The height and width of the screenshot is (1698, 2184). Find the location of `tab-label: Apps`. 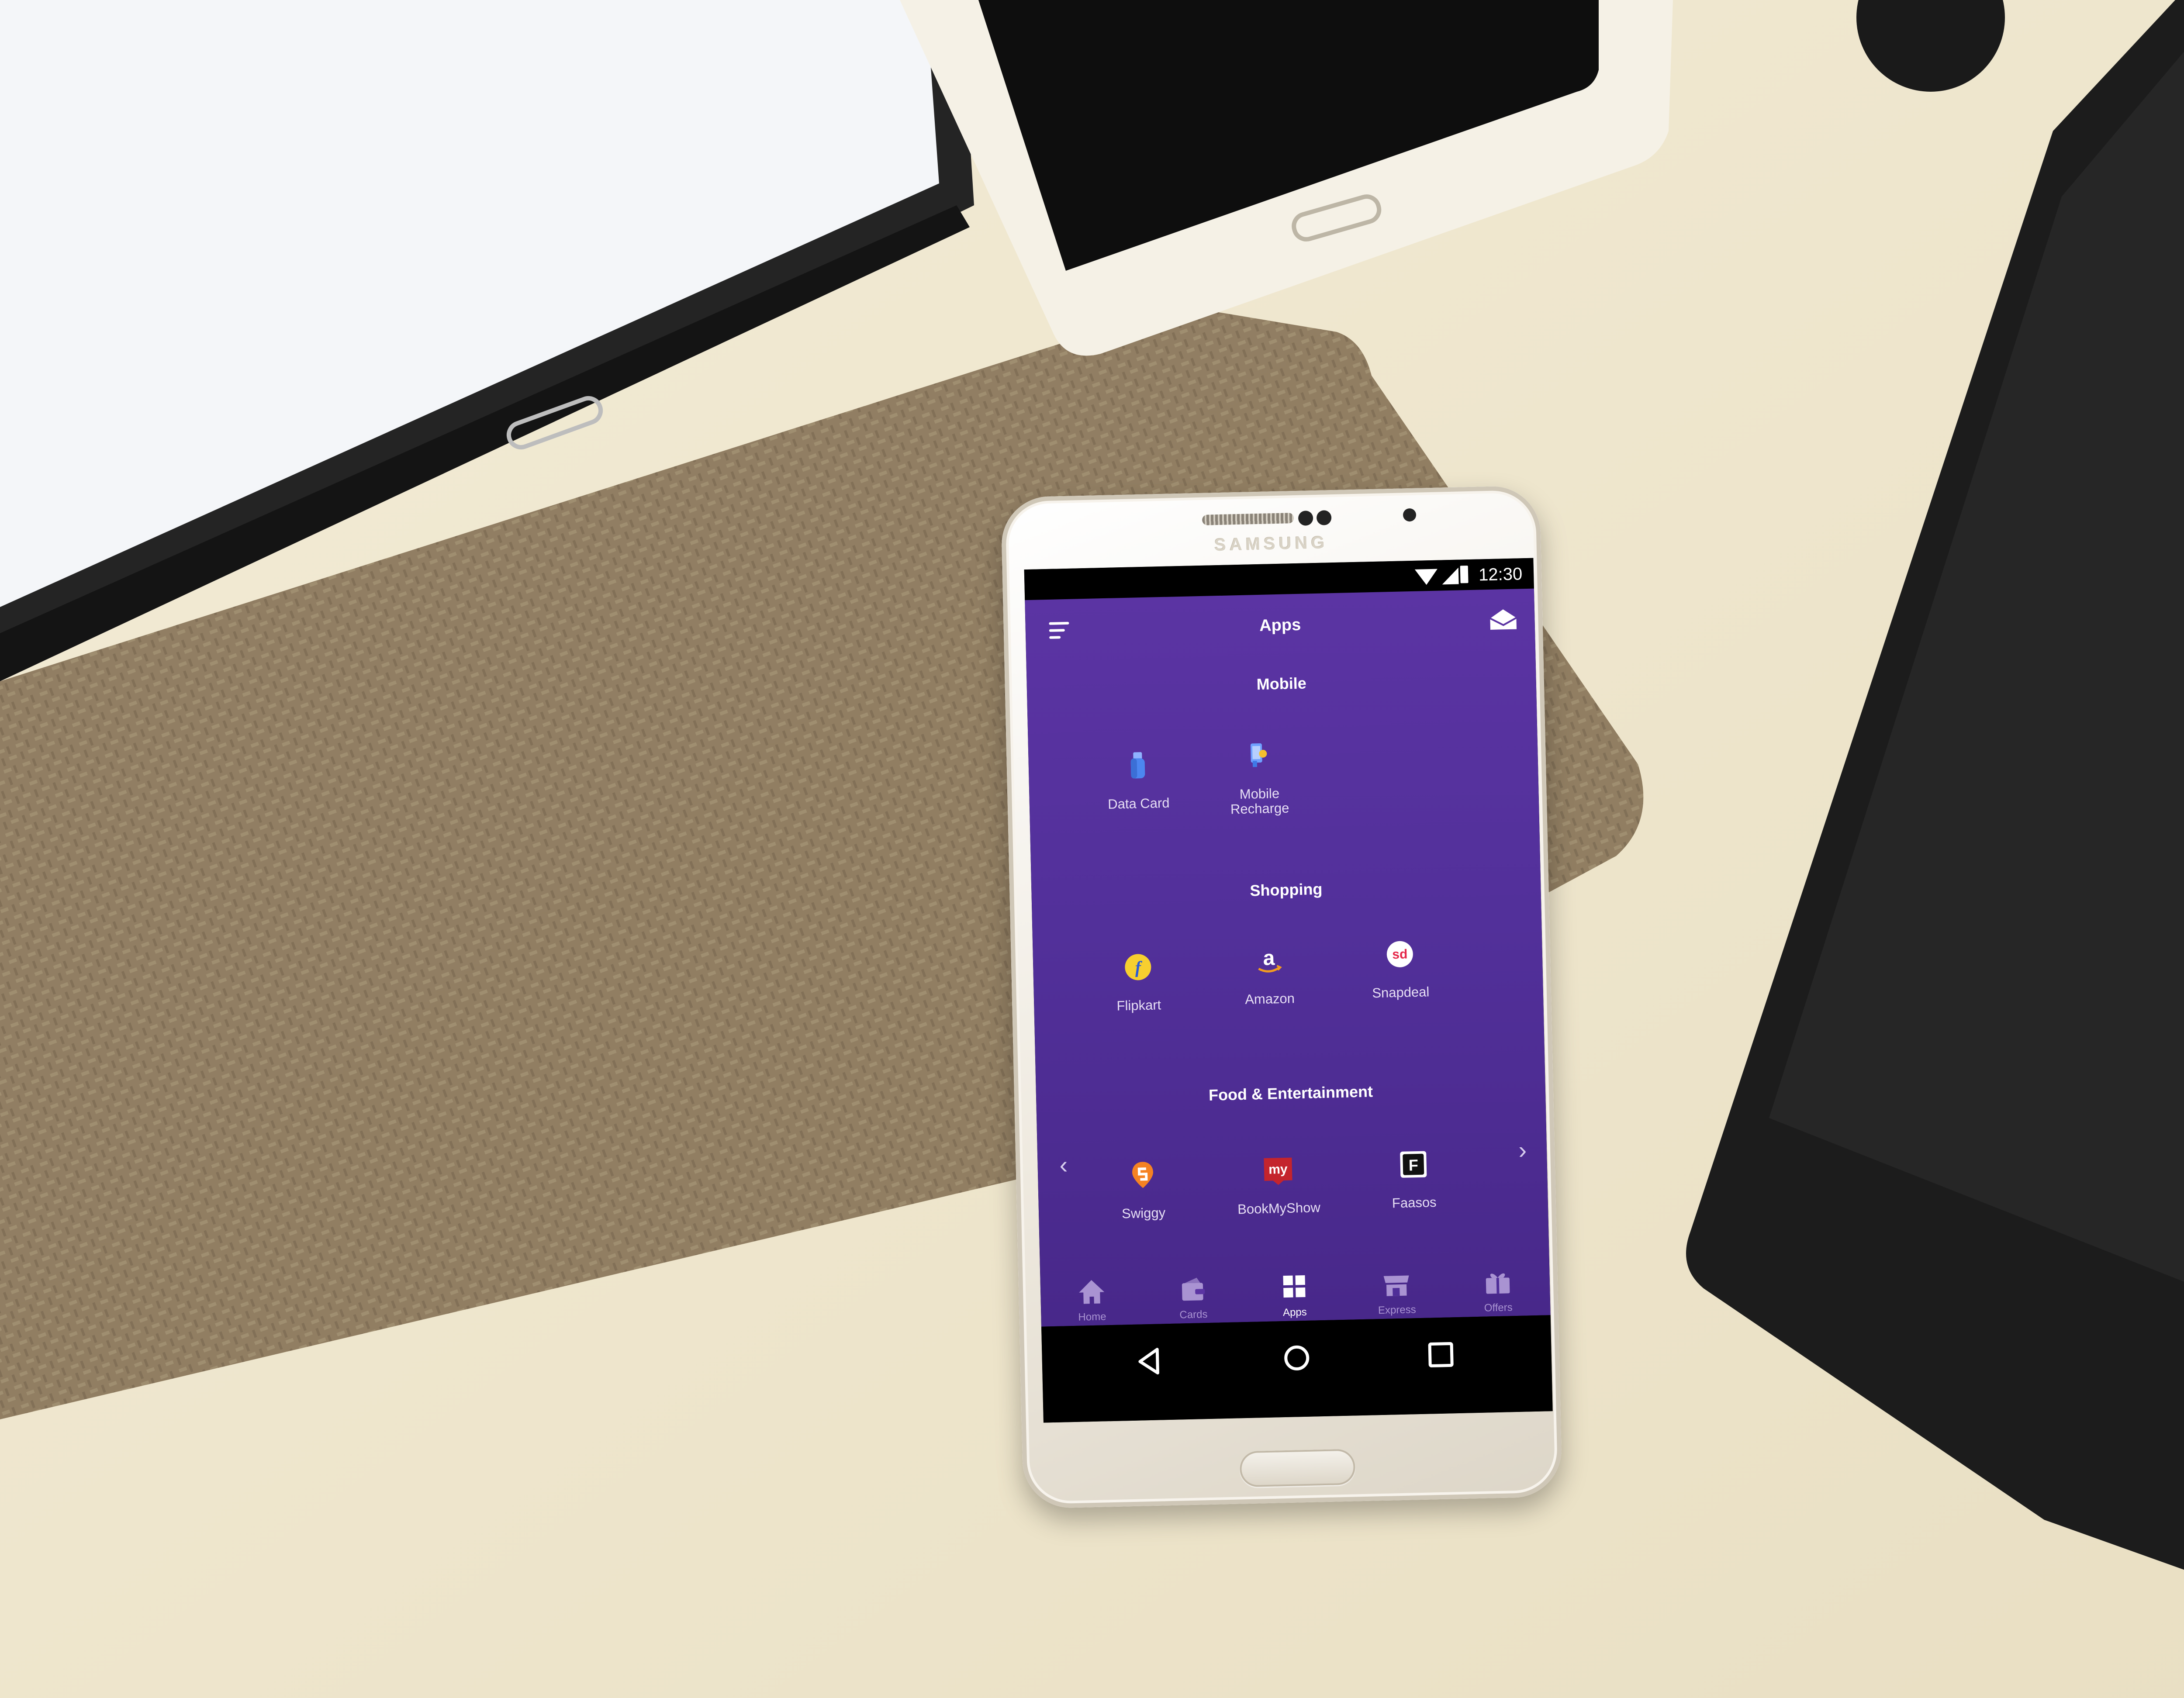

tab-label: Apps is located at coordinates (1294, 1312).